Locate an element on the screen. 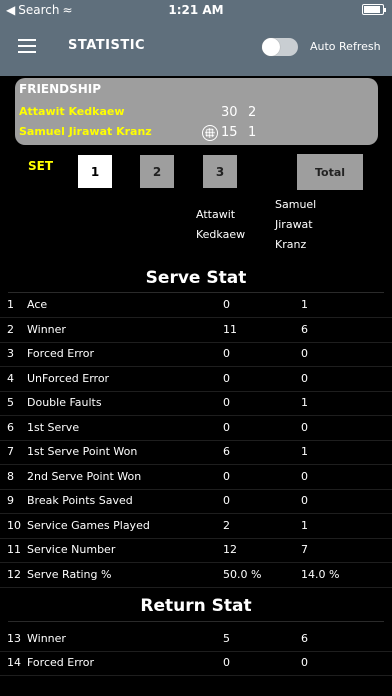 Image resolution: width=392 pixels, height=696 pixels. status-bar: ◀ Search ≈ 1:21 AM is located at coordinates (196, 10).